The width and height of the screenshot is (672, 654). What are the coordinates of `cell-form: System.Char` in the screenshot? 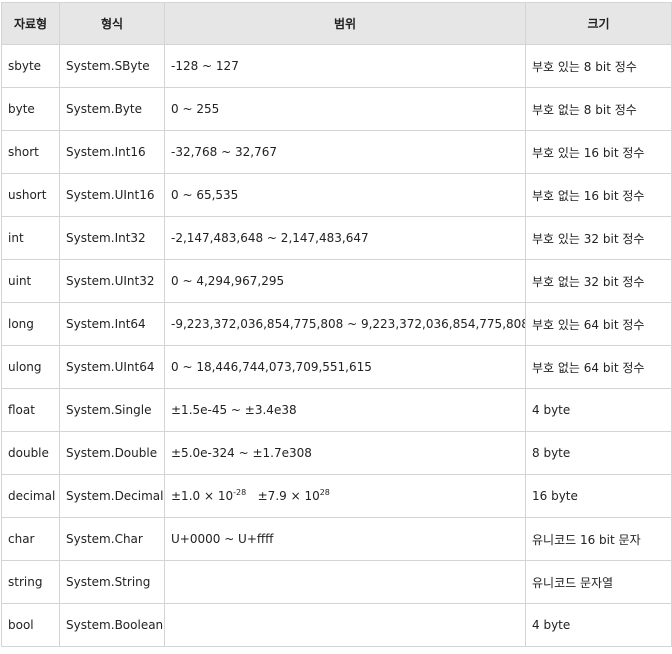 It's located at (112, 539).